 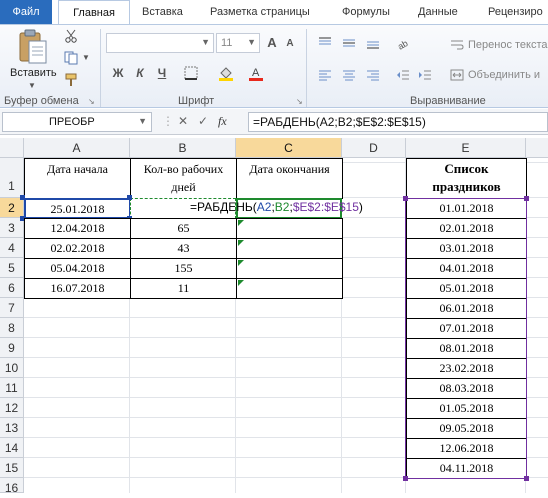 I want to click on cell-a4: 02.02.2018, so click(x=77, y=248).